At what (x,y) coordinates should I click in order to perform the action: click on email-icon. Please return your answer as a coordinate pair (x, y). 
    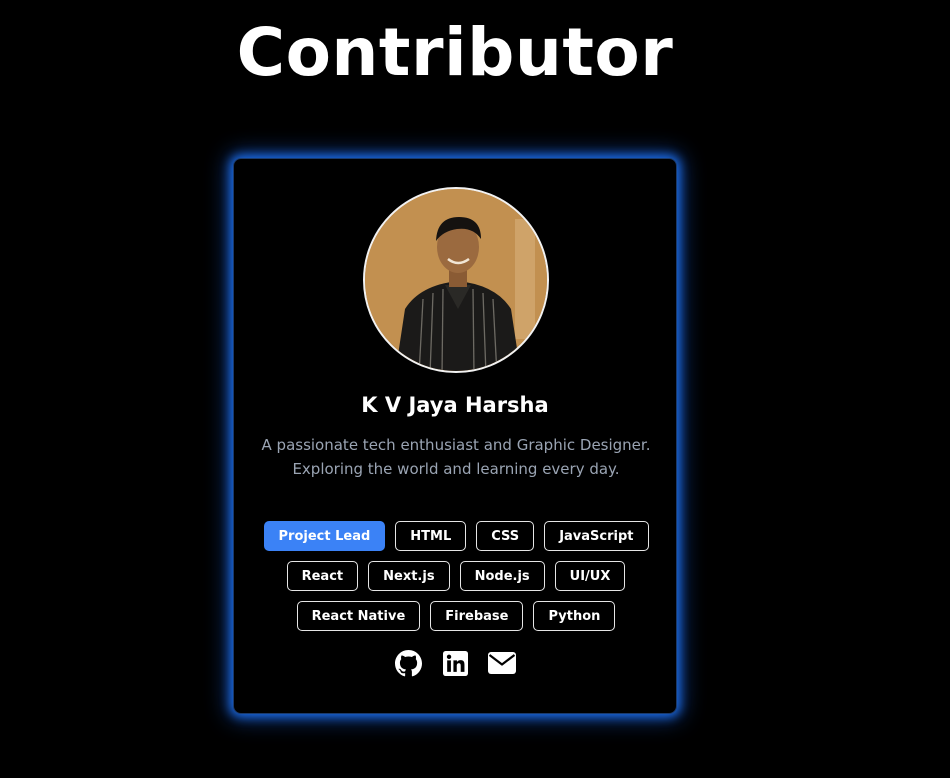
    Looking at the image, I should click on (502, 663).